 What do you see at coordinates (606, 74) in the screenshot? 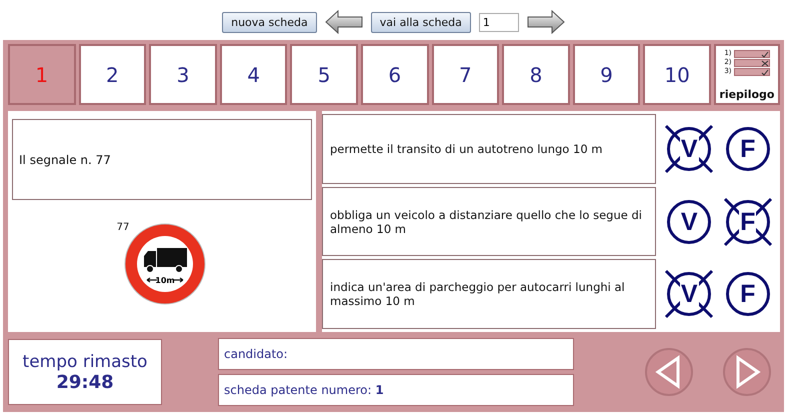
I see `sheet-tab: 9` at bounding box center [606, 74].